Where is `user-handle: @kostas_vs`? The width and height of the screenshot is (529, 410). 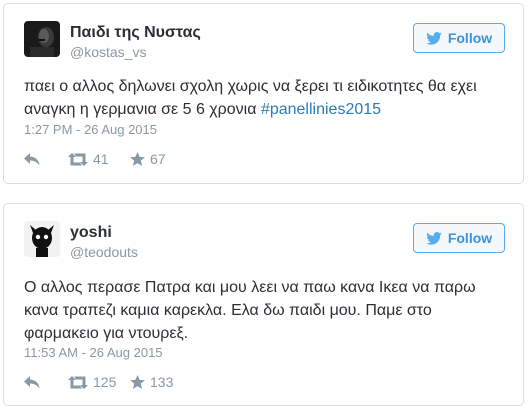
user-handle: @kostas_vs is located at coordinates (108, 52).